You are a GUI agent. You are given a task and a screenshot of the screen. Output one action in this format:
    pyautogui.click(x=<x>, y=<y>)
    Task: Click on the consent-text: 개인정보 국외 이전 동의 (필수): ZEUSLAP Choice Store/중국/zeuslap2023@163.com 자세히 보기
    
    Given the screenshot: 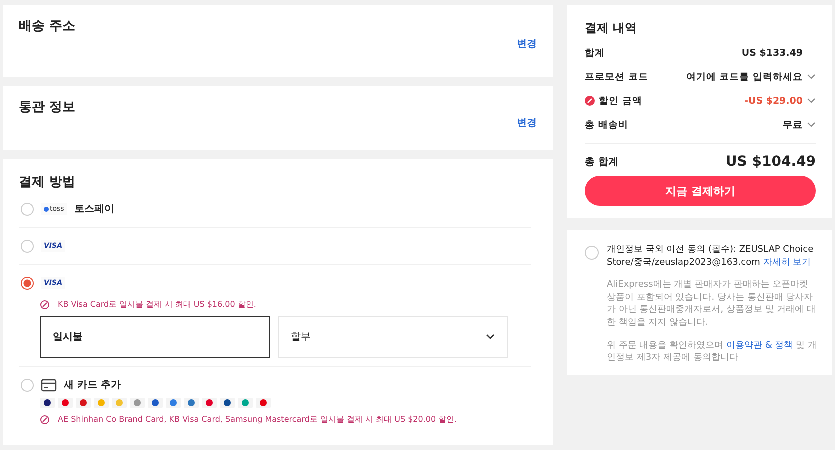 What is the action you would take?
    pyautogui.click(x=711, y=257)
    